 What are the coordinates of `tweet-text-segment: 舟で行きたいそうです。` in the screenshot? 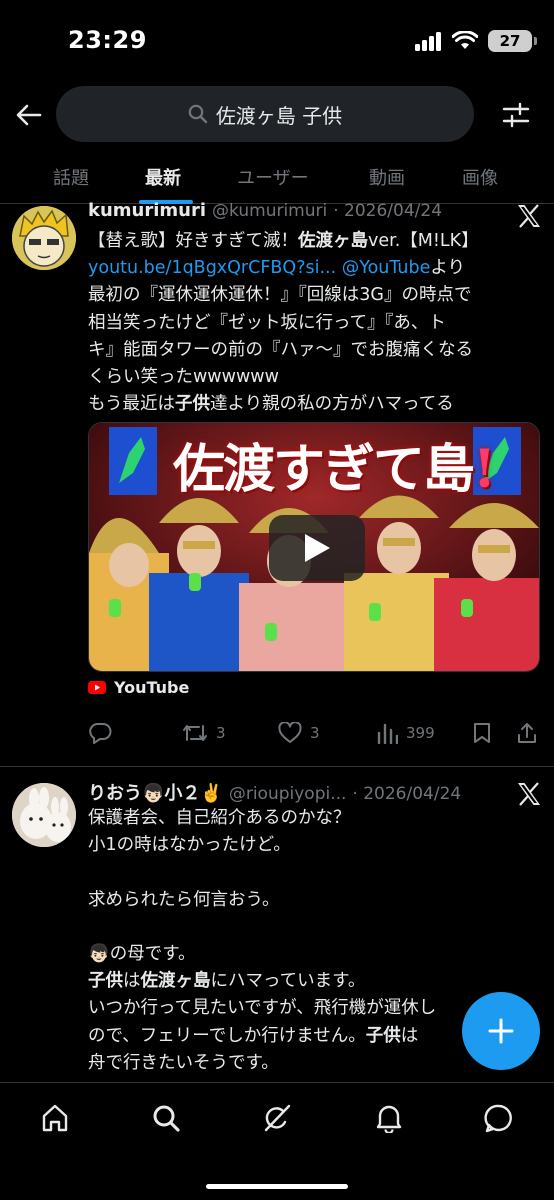 It's located at (183, 1062).